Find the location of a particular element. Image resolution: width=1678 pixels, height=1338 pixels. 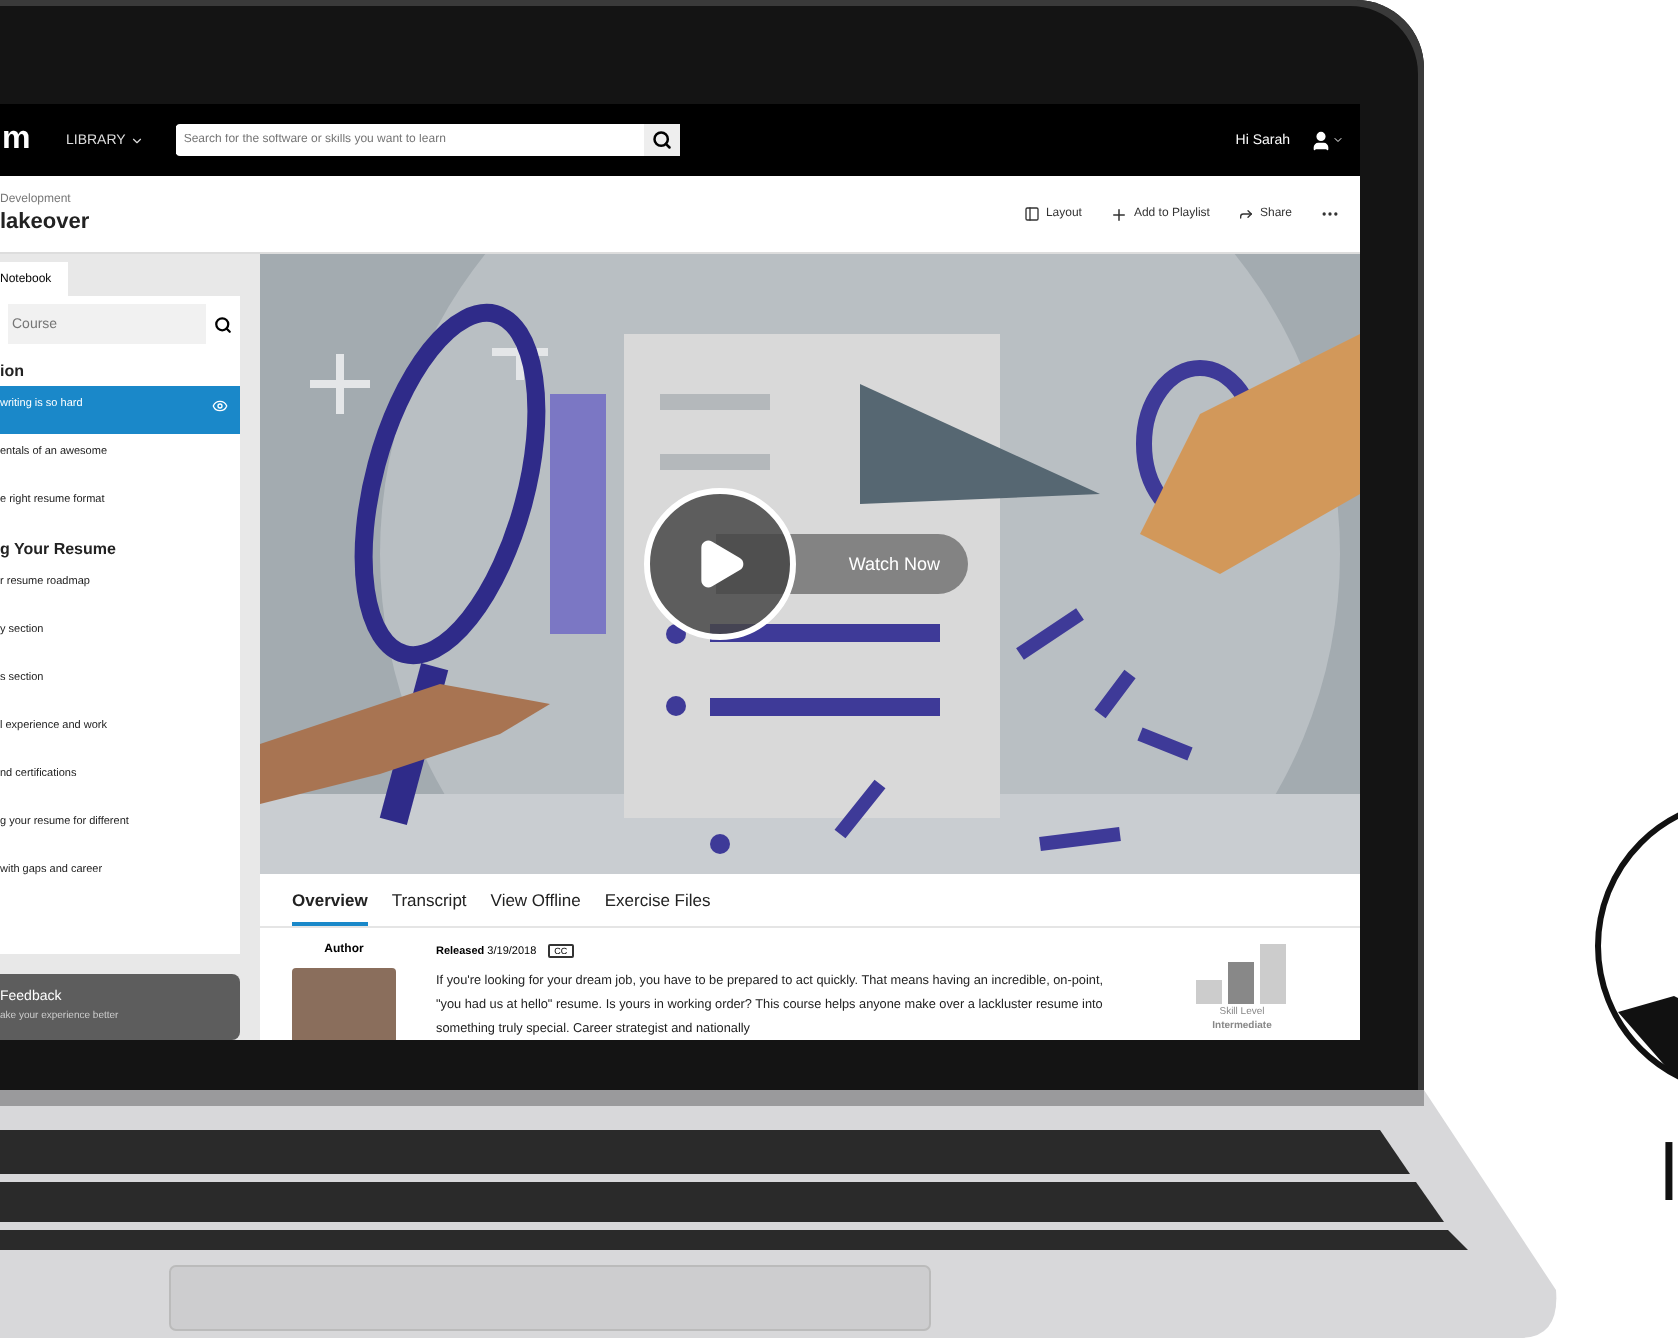

photo-placeholder is located at coordinates (344, 1004).